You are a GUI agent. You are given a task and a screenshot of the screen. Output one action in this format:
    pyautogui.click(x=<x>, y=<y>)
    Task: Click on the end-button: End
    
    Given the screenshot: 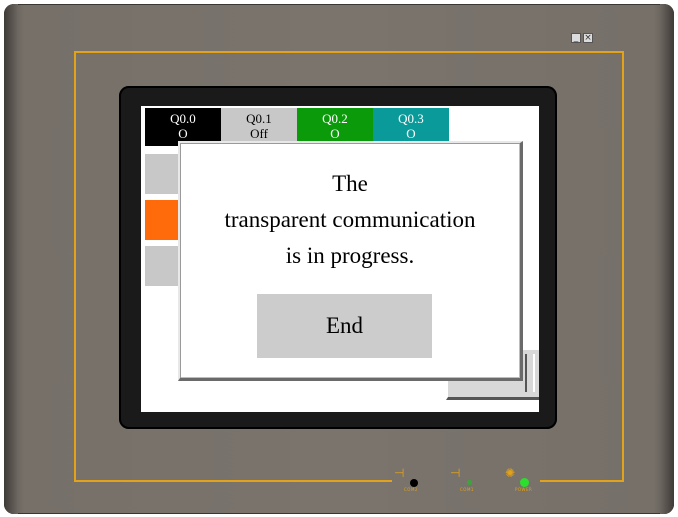 What is the action you would take?
    pyautogui.click(x=344, y=326)
    